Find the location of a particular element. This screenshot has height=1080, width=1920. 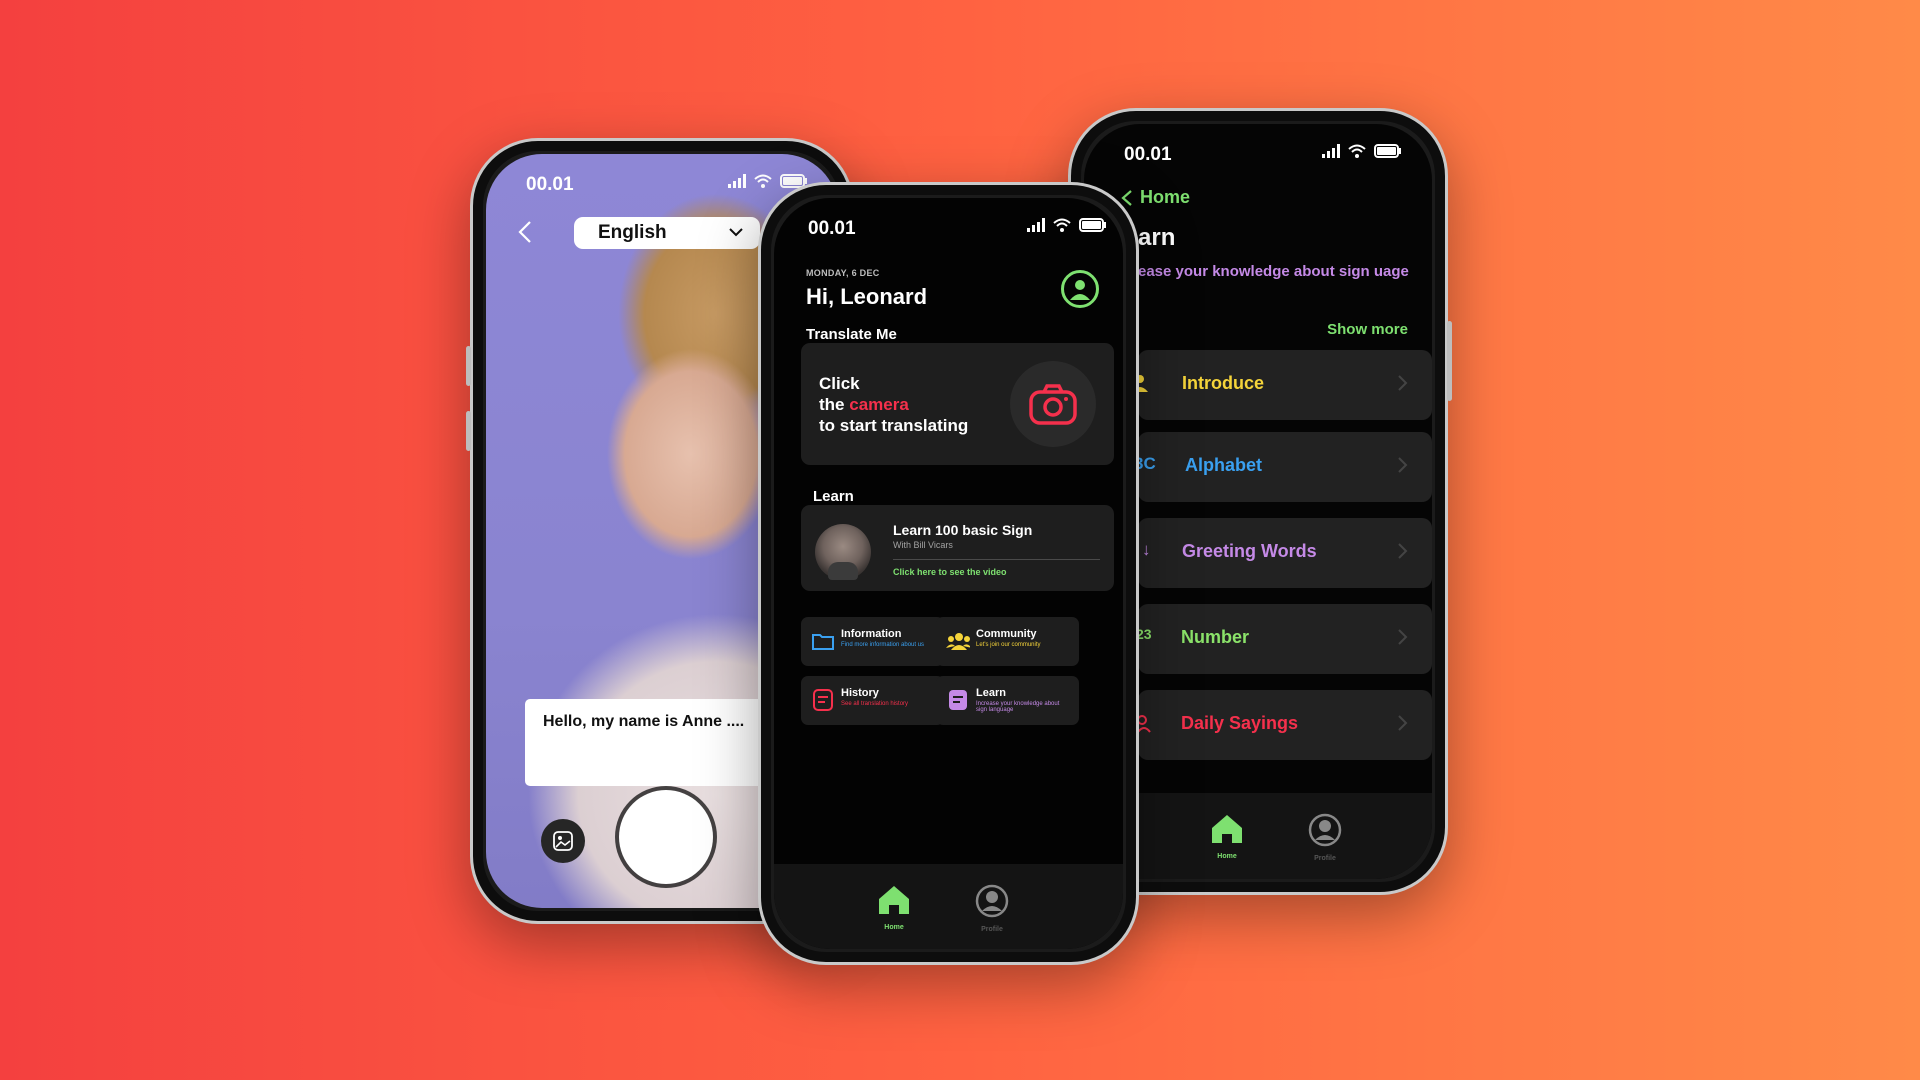

learn-item-daily-sayings: Daily Sayings is located at coordinates (1284, 725).